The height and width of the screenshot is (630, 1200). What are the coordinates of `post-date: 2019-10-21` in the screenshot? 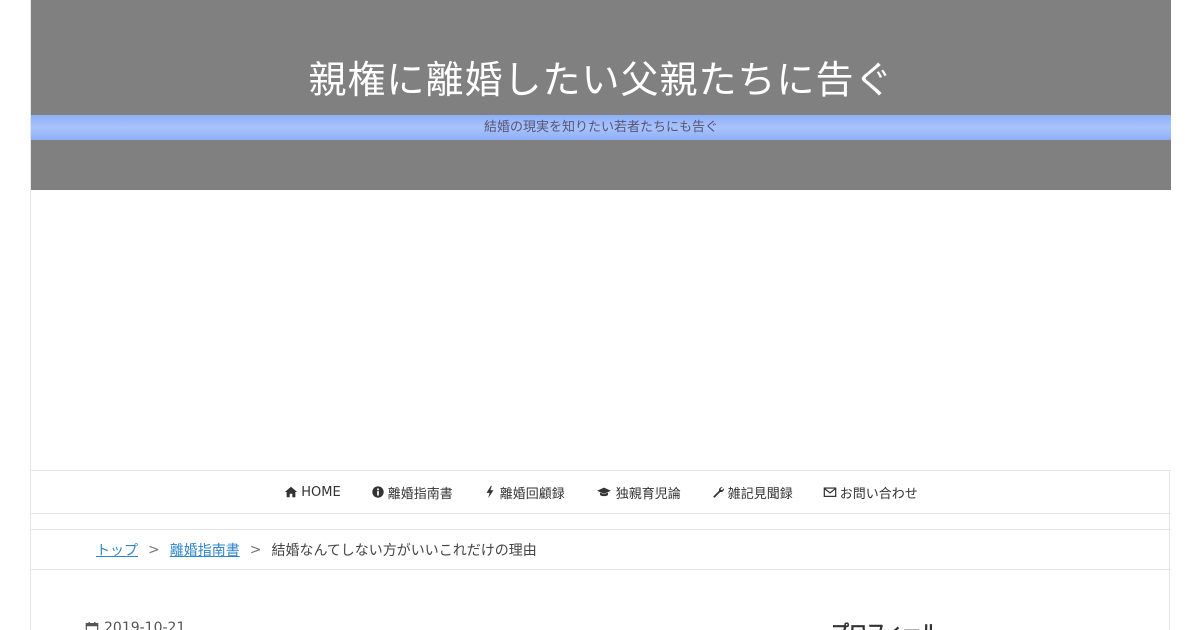 It's located at (135, 625).